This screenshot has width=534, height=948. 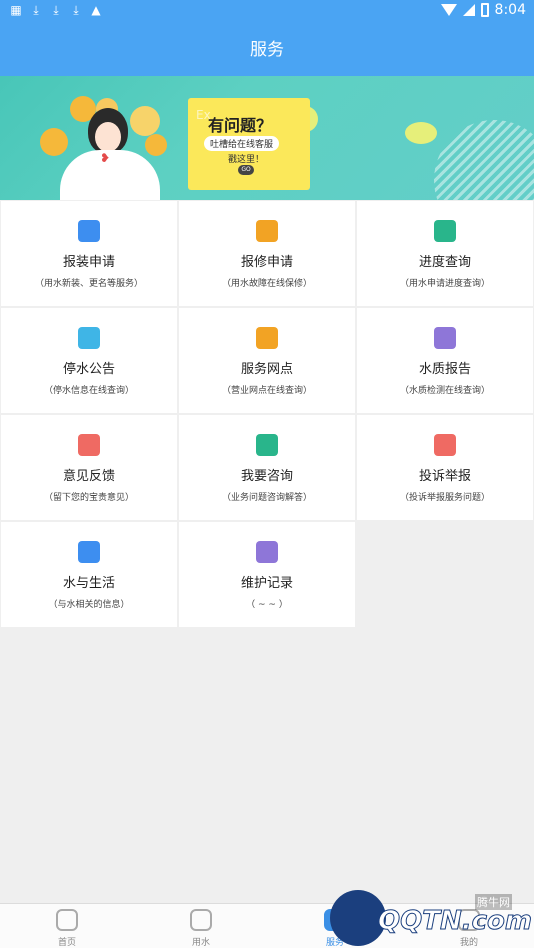 I want to click on service-description: （投诉举报服务问题）, so click(x=444, y=498).